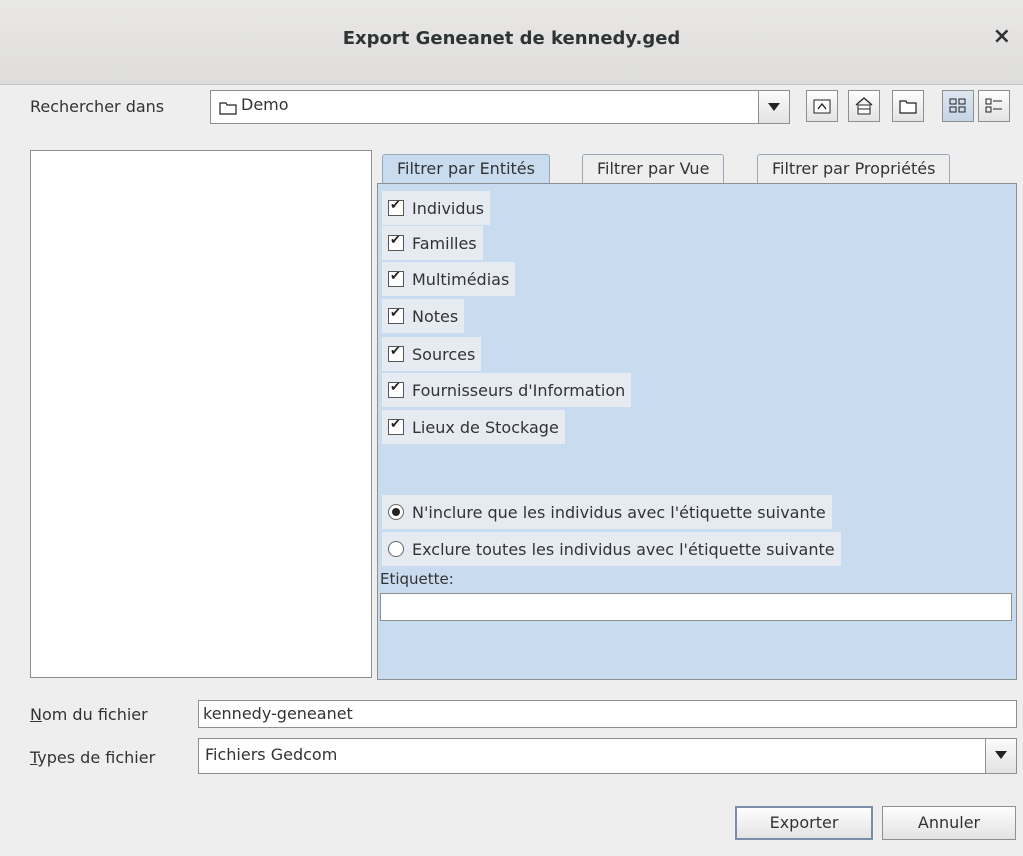 This screenshot has height=856, width=1023. Describe the element at coordinates (36, 714) in the screenshot. I see `filename-label-mnemonic: N` at that location.